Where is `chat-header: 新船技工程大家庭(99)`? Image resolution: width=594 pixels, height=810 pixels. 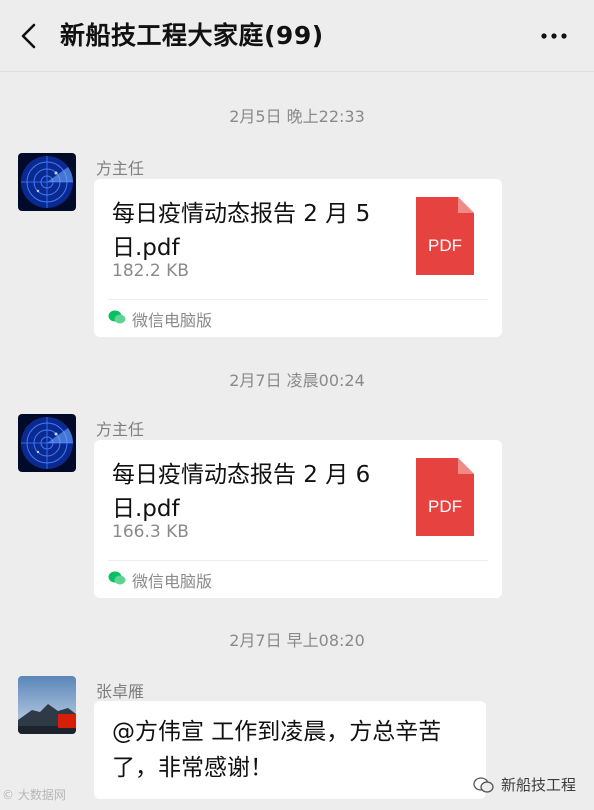 chat-header: 新船技工程大家庭(99) is located at coordinates (297, 36).